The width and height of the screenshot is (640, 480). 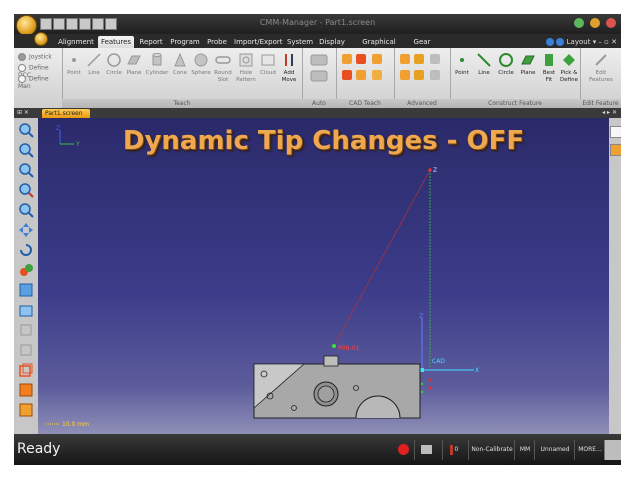 I want to click on teach-line-button: Line, so click(x=94, y=64).